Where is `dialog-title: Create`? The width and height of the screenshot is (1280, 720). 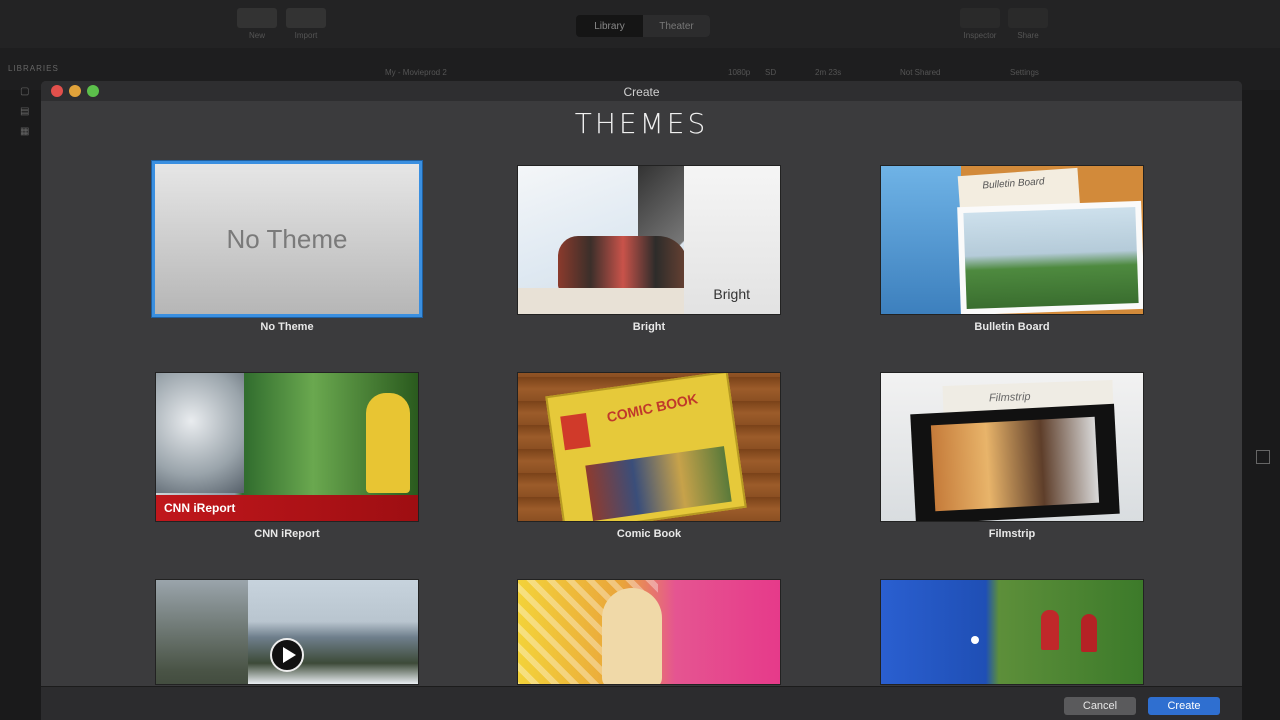
dialog-title: Create is located at coordinates (641, 92).